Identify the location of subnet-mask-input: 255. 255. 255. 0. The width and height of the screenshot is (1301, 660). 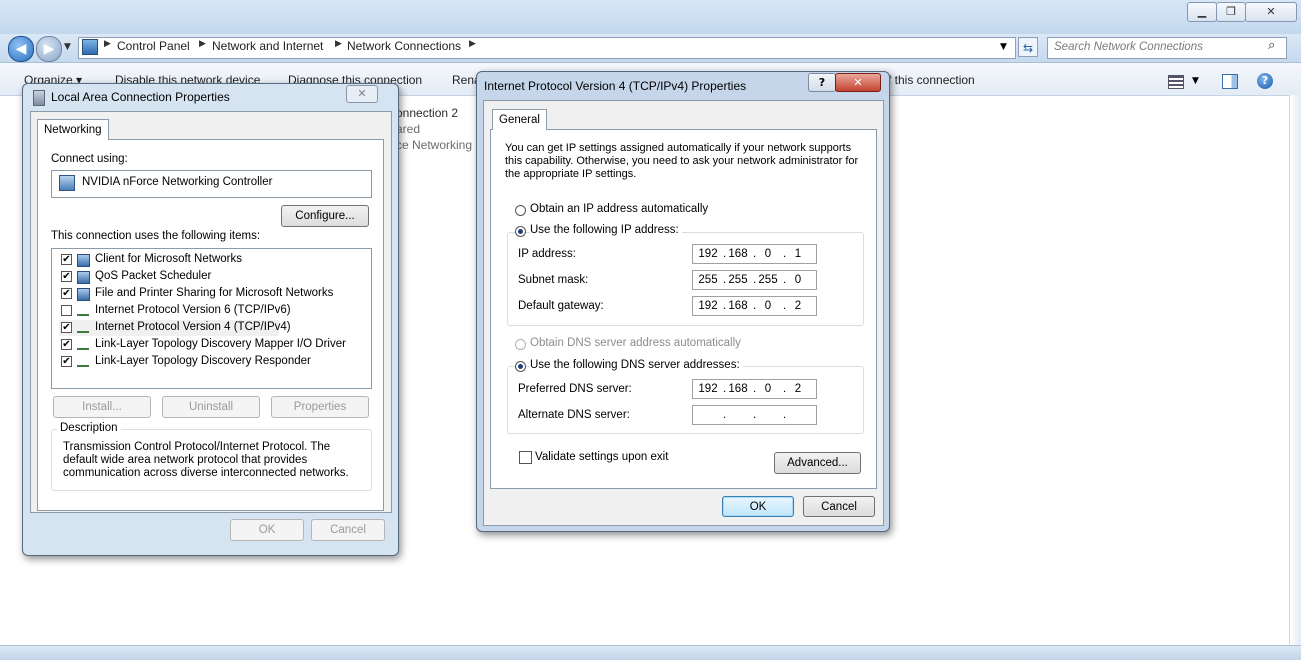
(754, 280).